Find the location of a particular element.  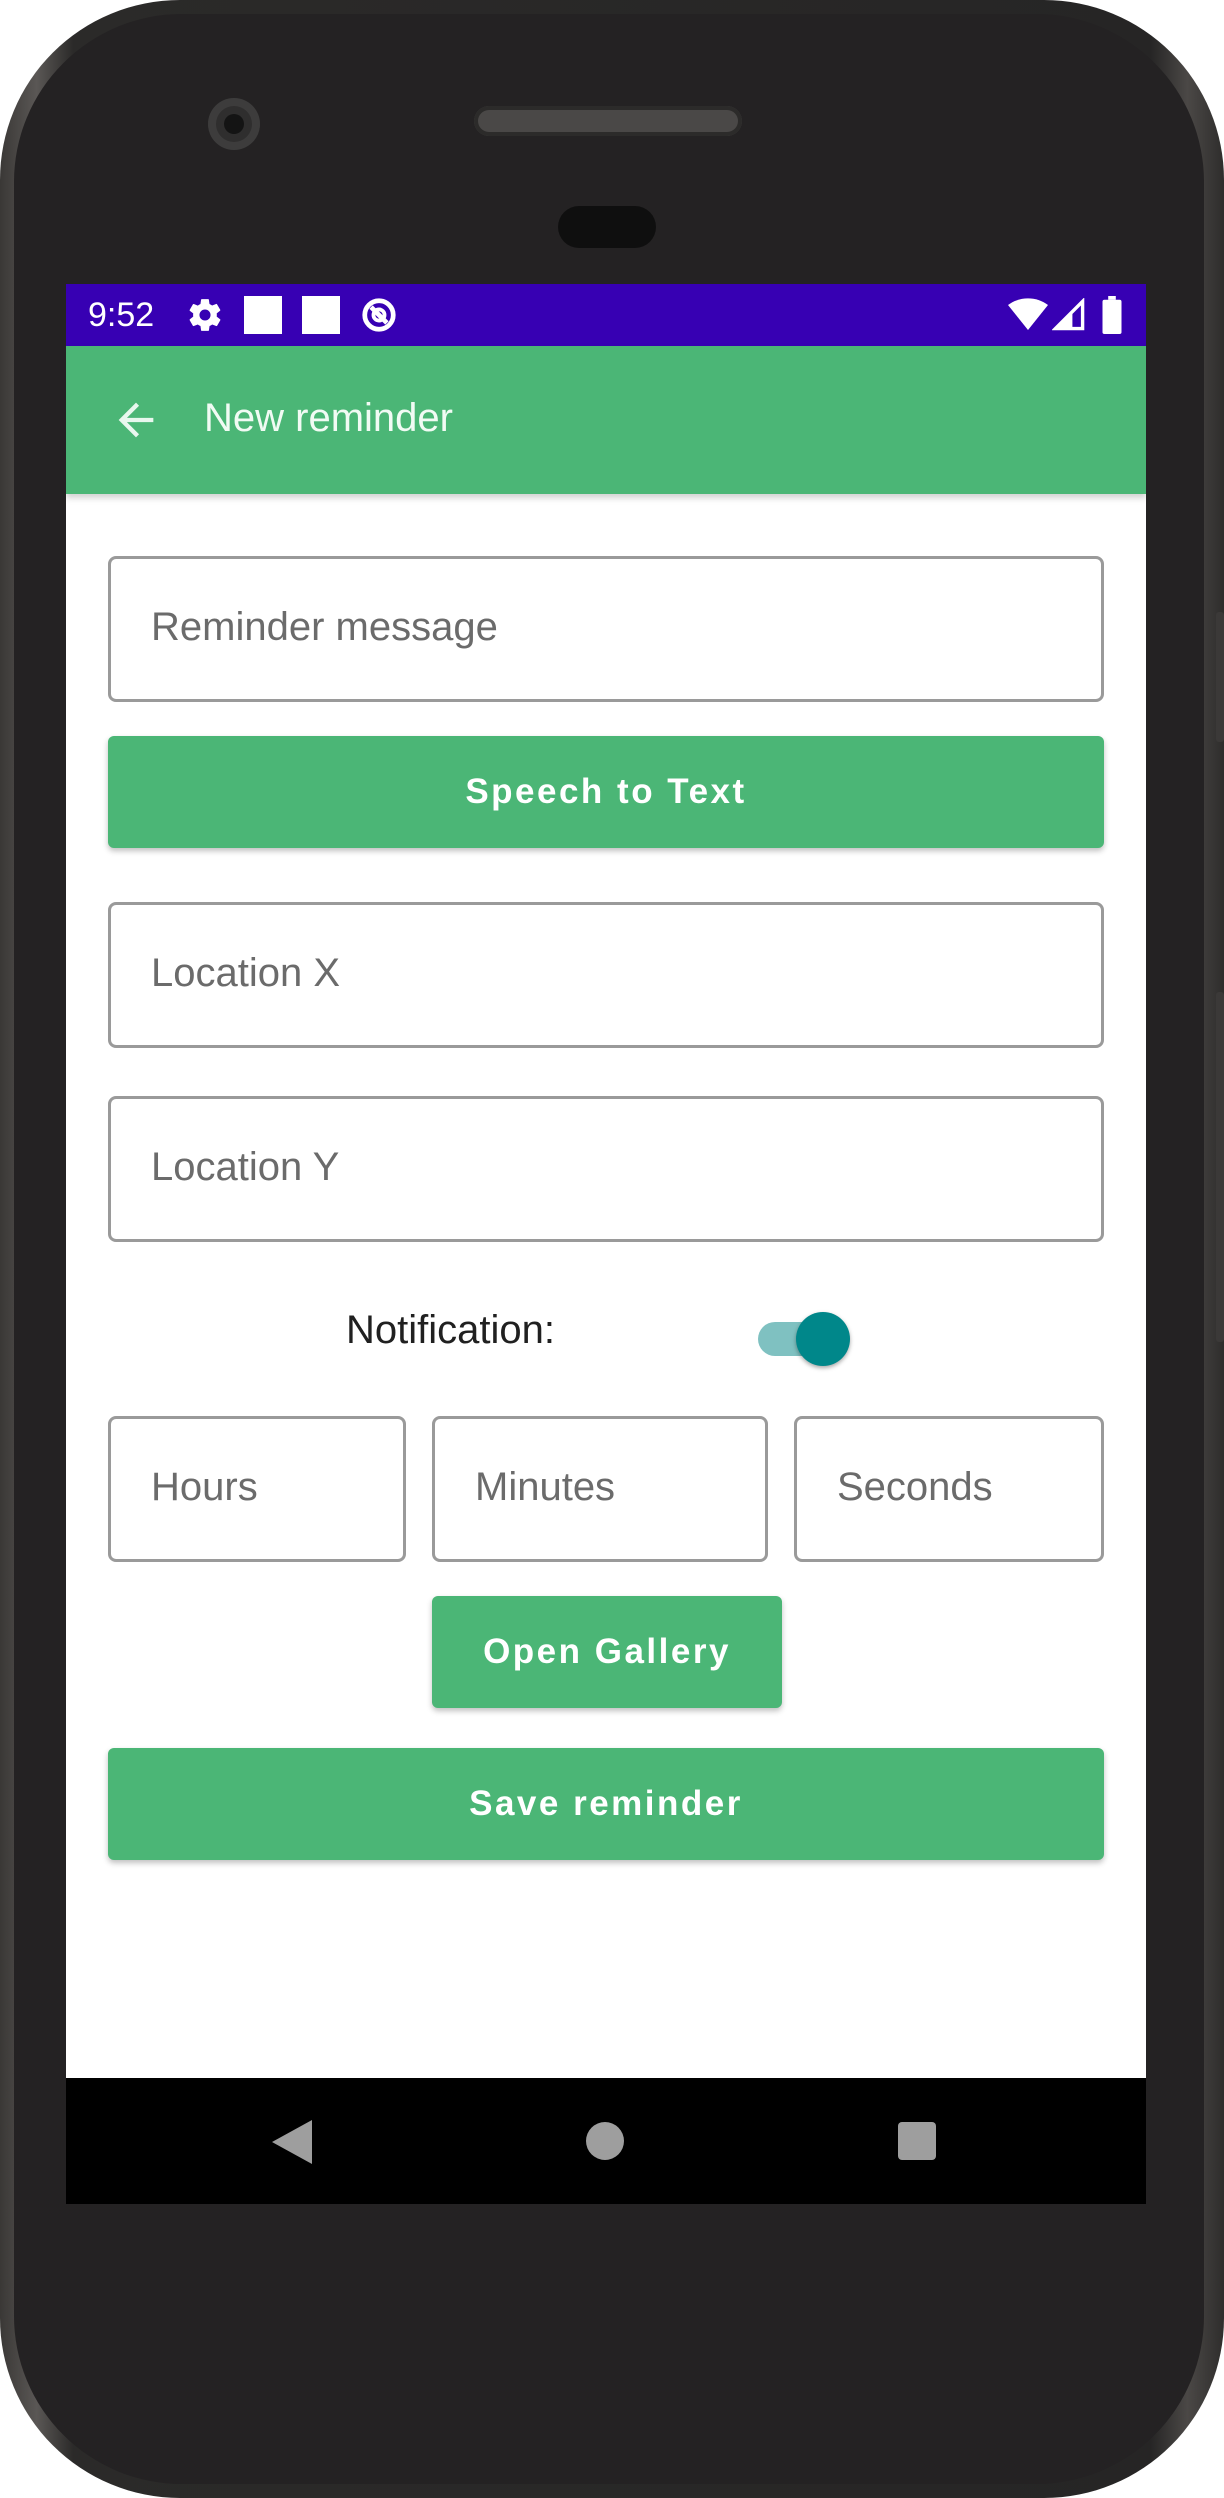

nav-back-icon is located at coordinates (292, 2142).